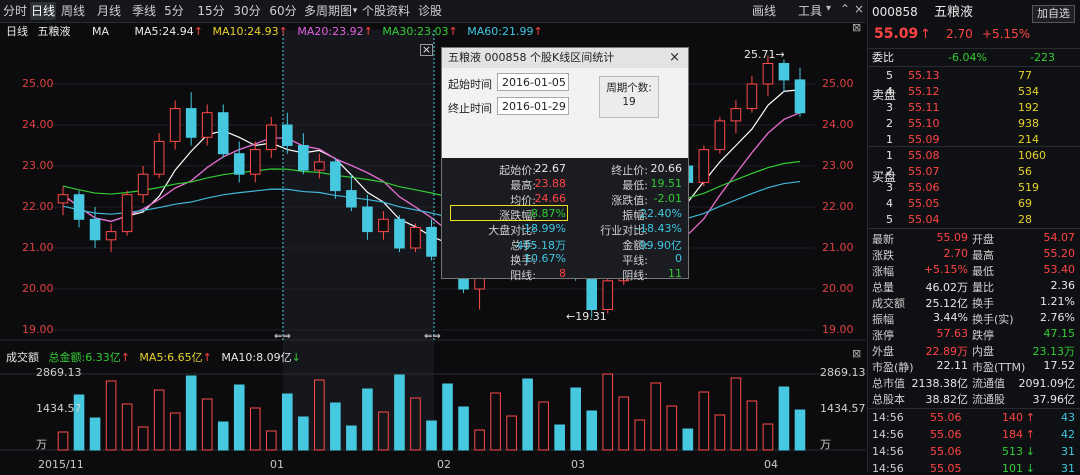  I want to click on tab-4: 季线, so click(144, 11).